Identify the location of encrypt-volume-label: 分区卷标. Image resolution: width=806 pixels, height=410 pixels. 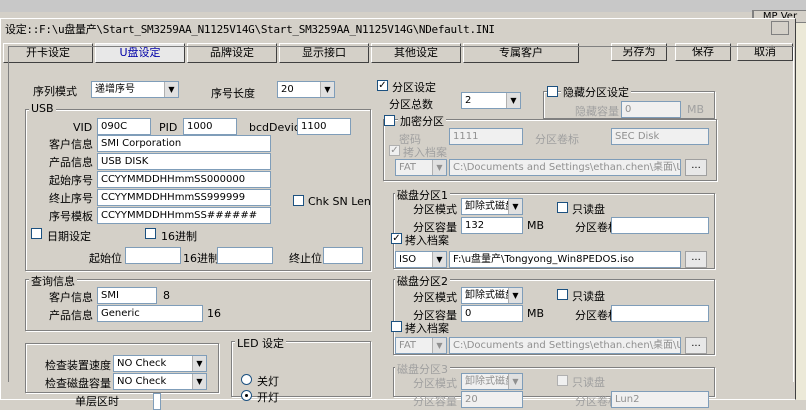
(557, 139).